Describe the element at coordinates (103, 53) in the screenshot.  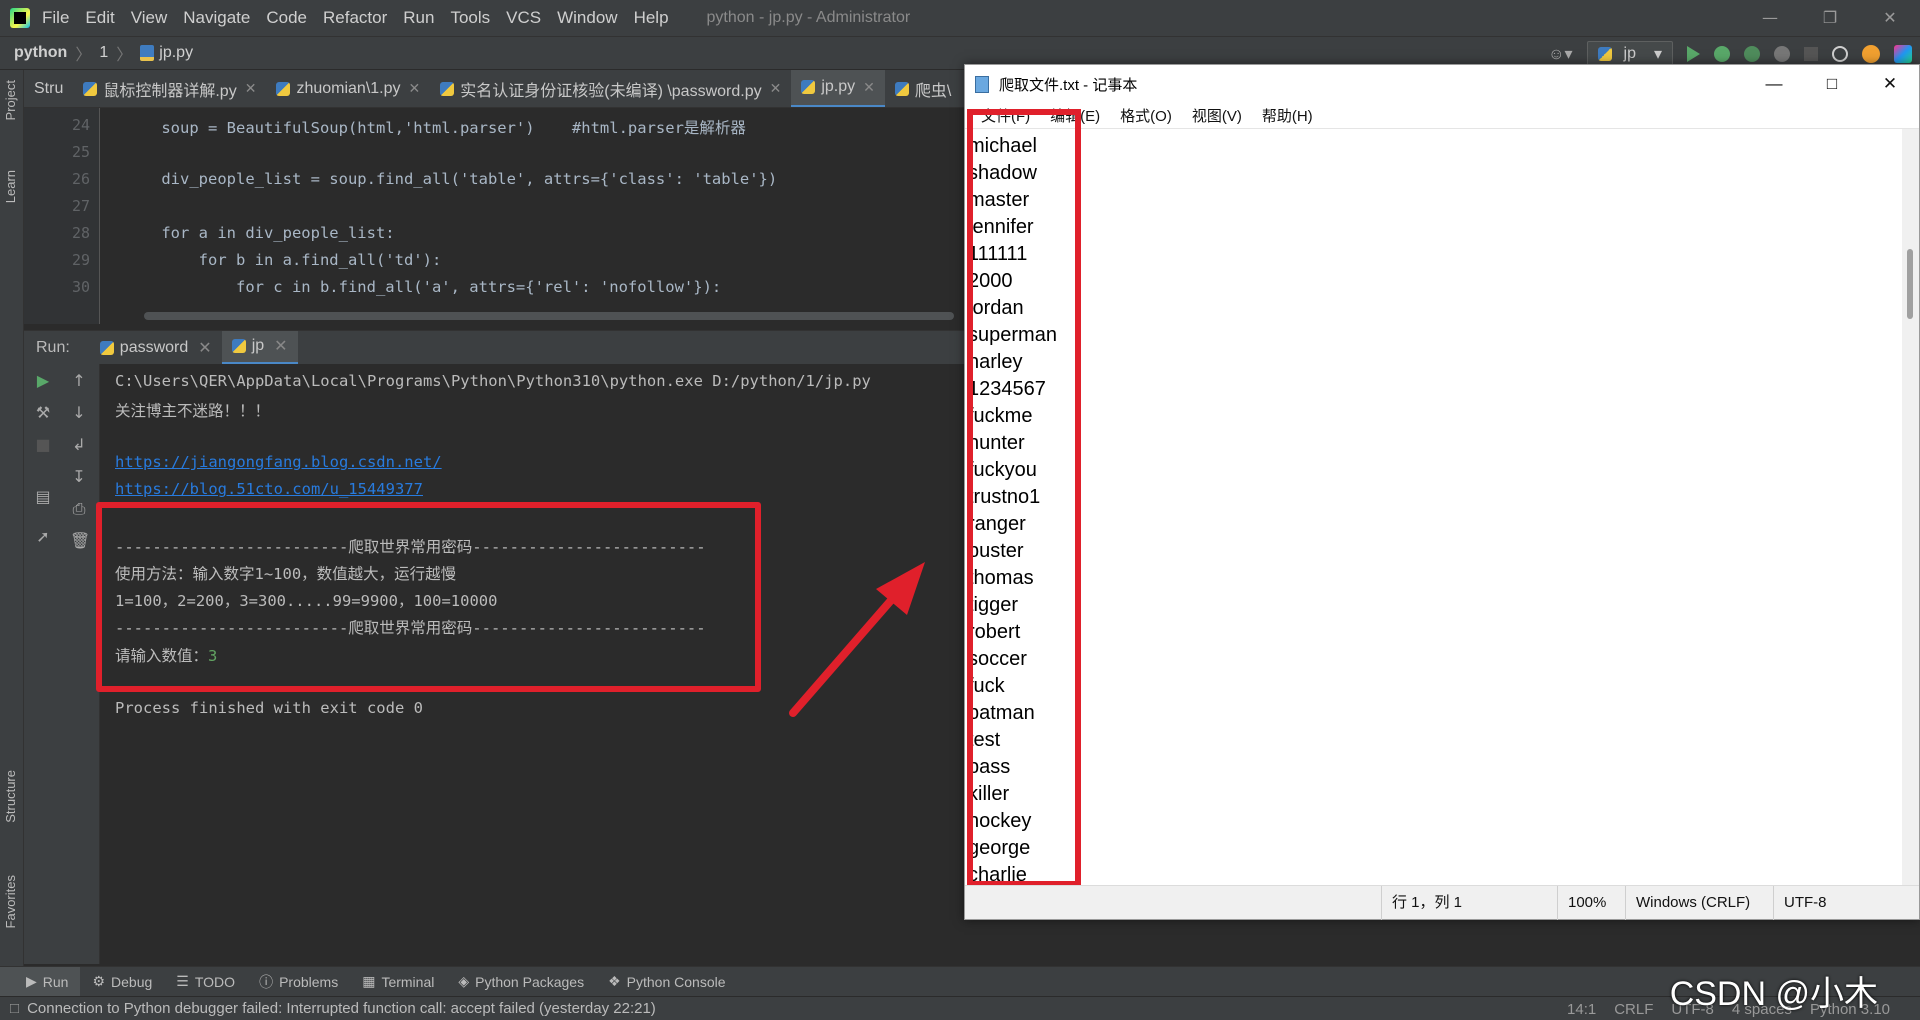
I see `breadcrumb-folder: 1` at that location.